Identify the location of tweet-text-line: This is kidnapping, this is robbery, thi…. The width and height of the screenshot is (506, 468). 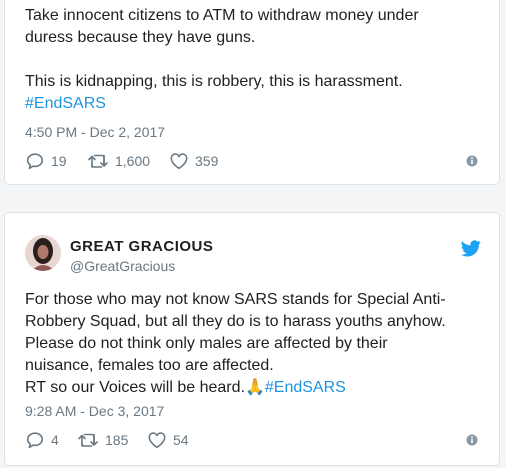
(214, 81).